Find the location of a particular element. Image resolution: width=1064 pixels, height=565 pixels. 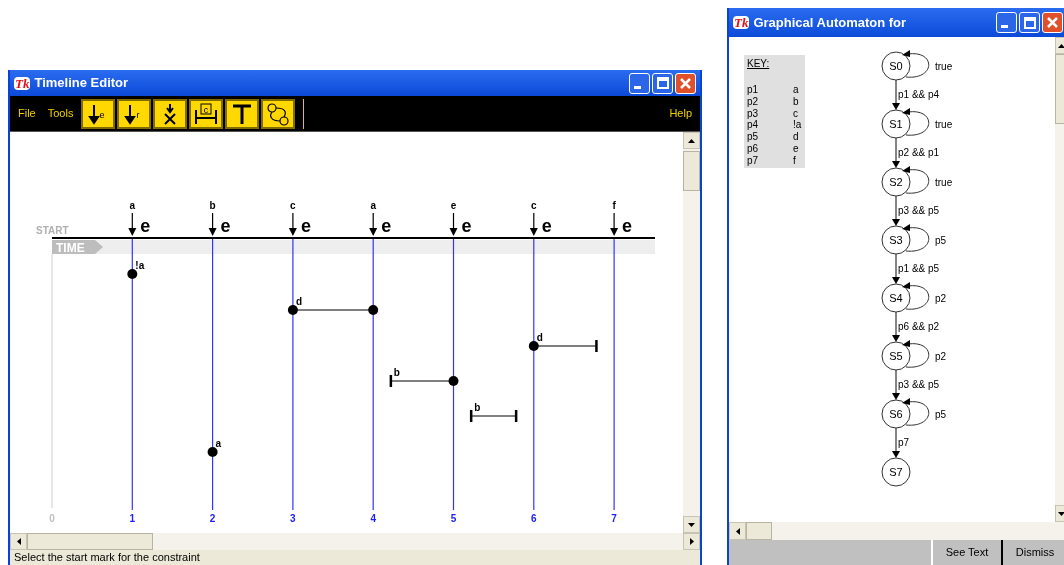

key-proposition: p1 is located at coordinates (753, 89).